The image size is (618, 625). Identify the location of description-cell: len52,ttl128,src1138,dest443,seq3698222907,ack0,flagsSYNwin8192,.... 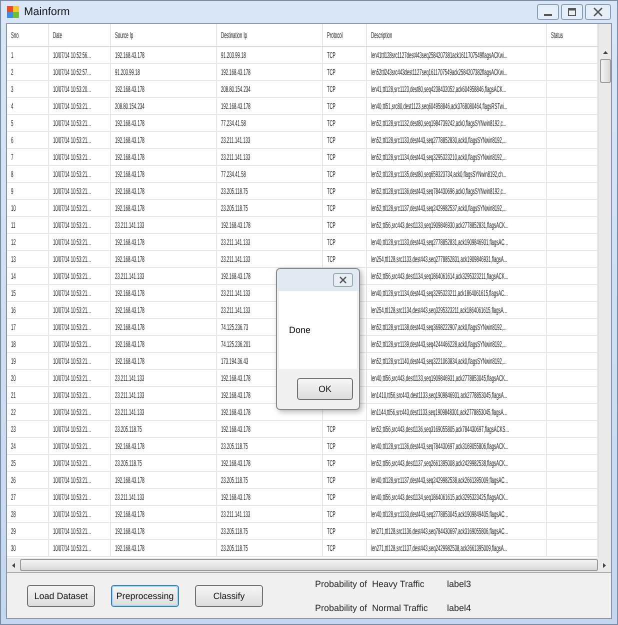
(439, 327).